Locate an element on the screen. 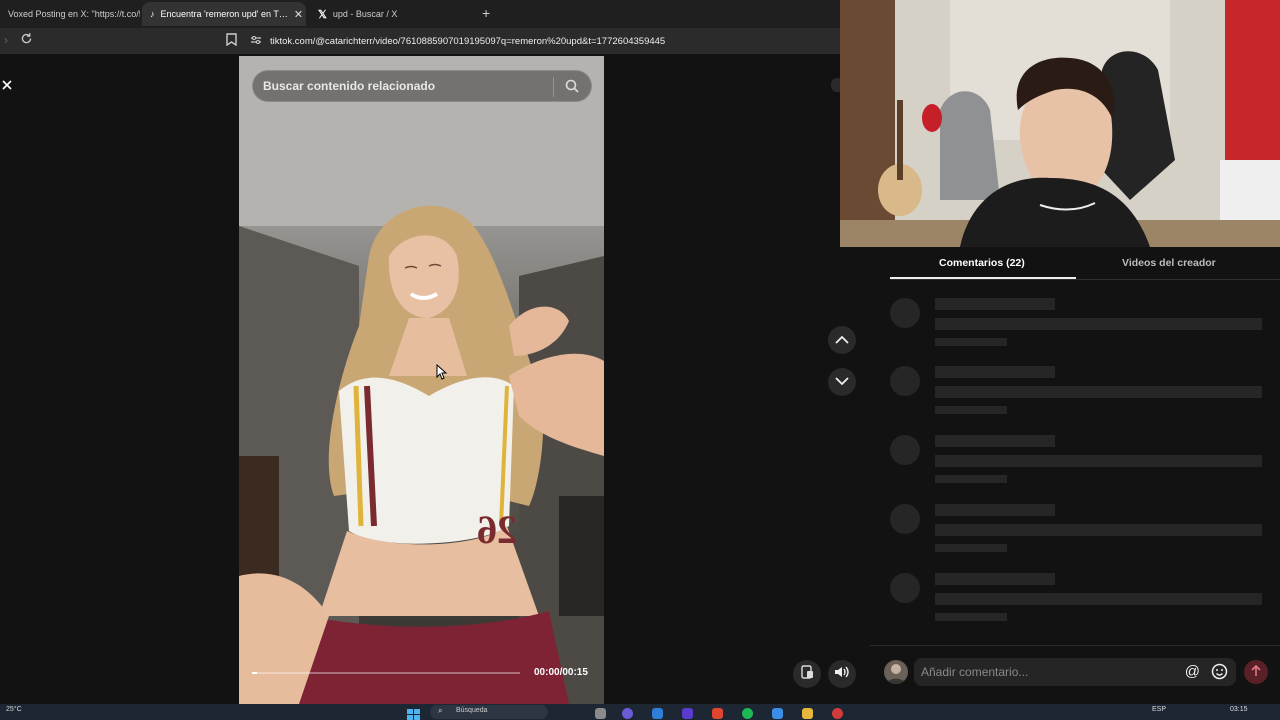 The image size is (1280, 720). video-time: 00:00/00:15 is located at coordinates (561, 672).